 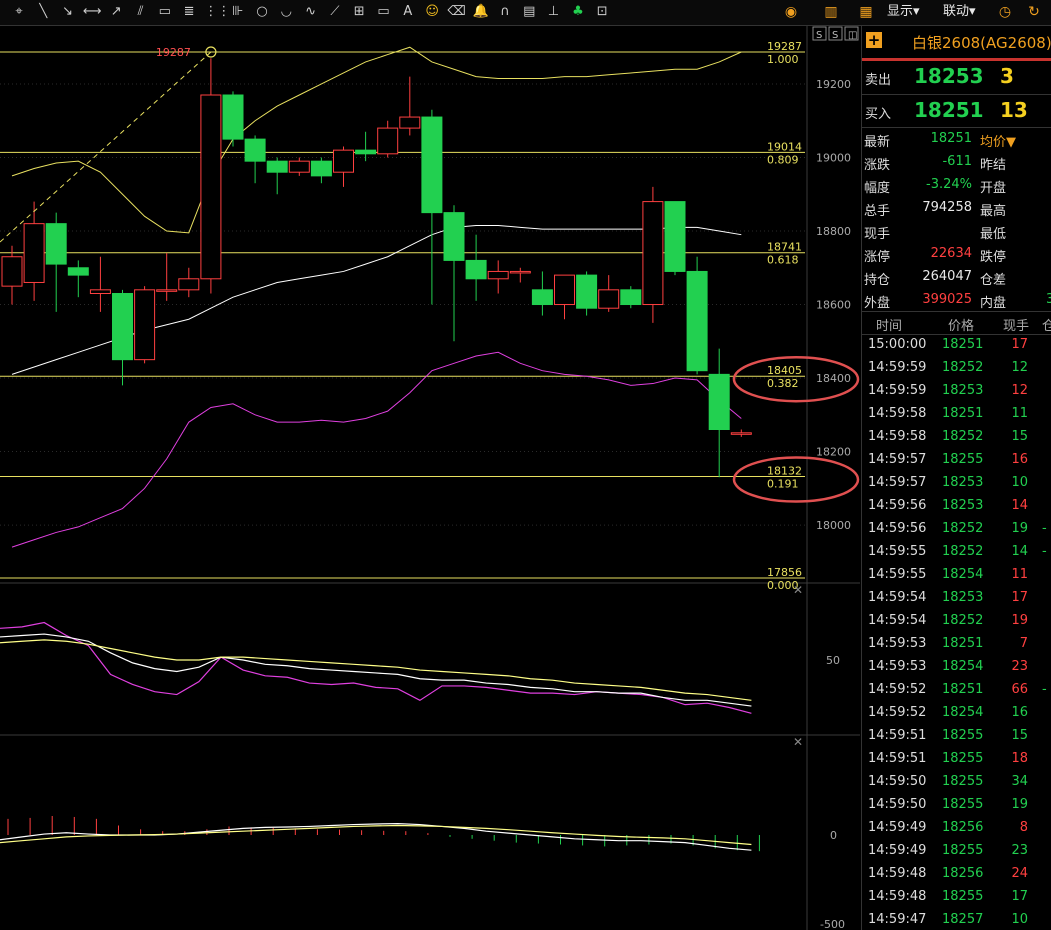 What do you see at coordinates (963, 344) in the screenshot?
I see `tick-price: 18251` at bounding box center [963, 344].